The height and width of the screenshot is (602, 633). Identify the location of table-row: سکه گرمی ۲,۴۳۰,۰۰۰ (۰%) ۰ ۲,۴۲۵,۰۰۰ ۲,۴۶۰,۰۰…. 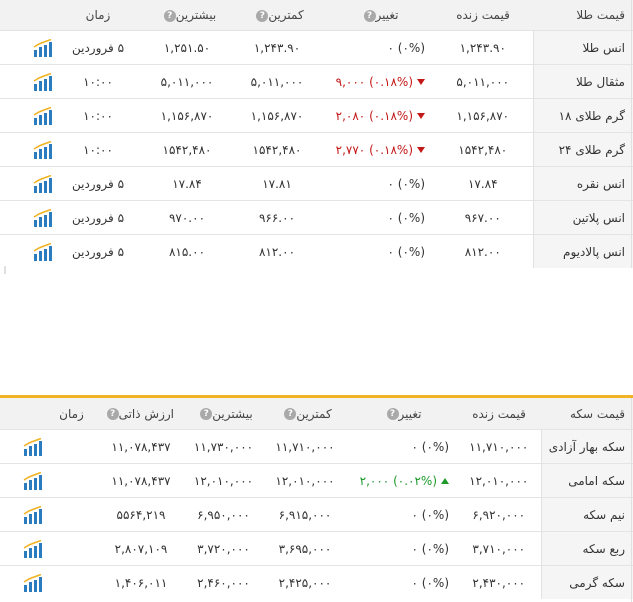
(316, 582).